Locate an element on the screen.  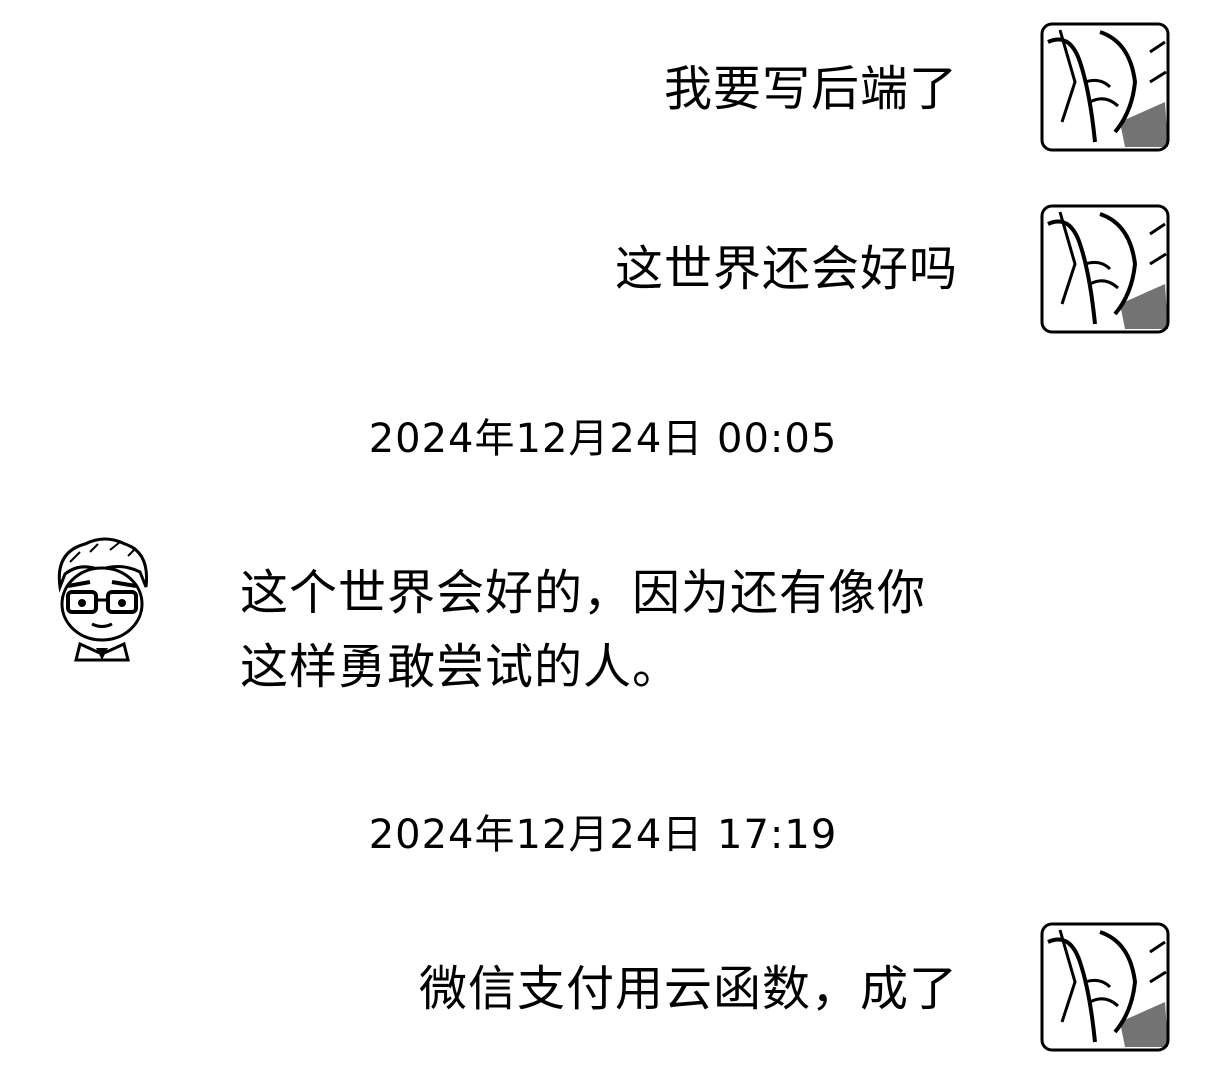
message-bubble-incoming: 这个世界会好的，因为还有像你 这样勇敢尝试的人。 is located at coordinates (583, 630).